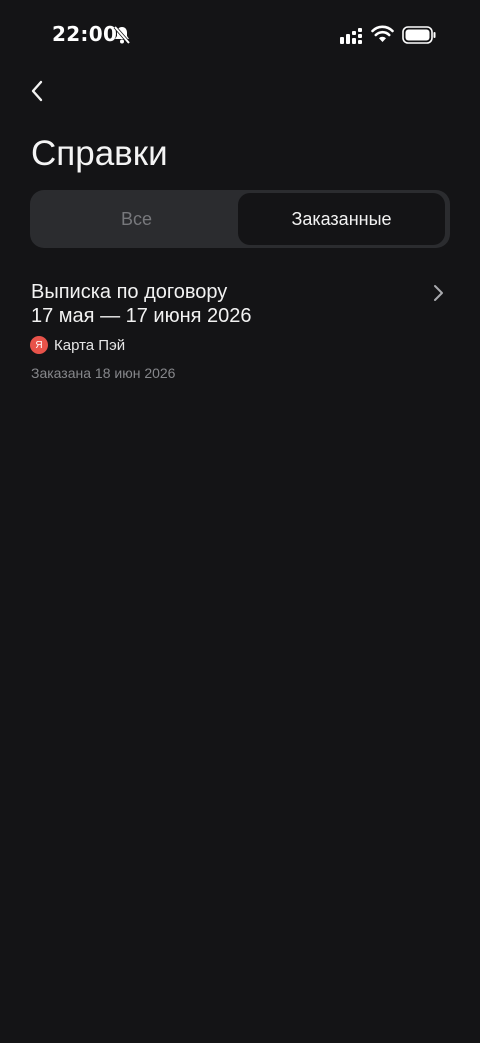  Describe the element at coordinates (90, 345) in the screenshot. I see `card-name: Карта Пэй` at that location.